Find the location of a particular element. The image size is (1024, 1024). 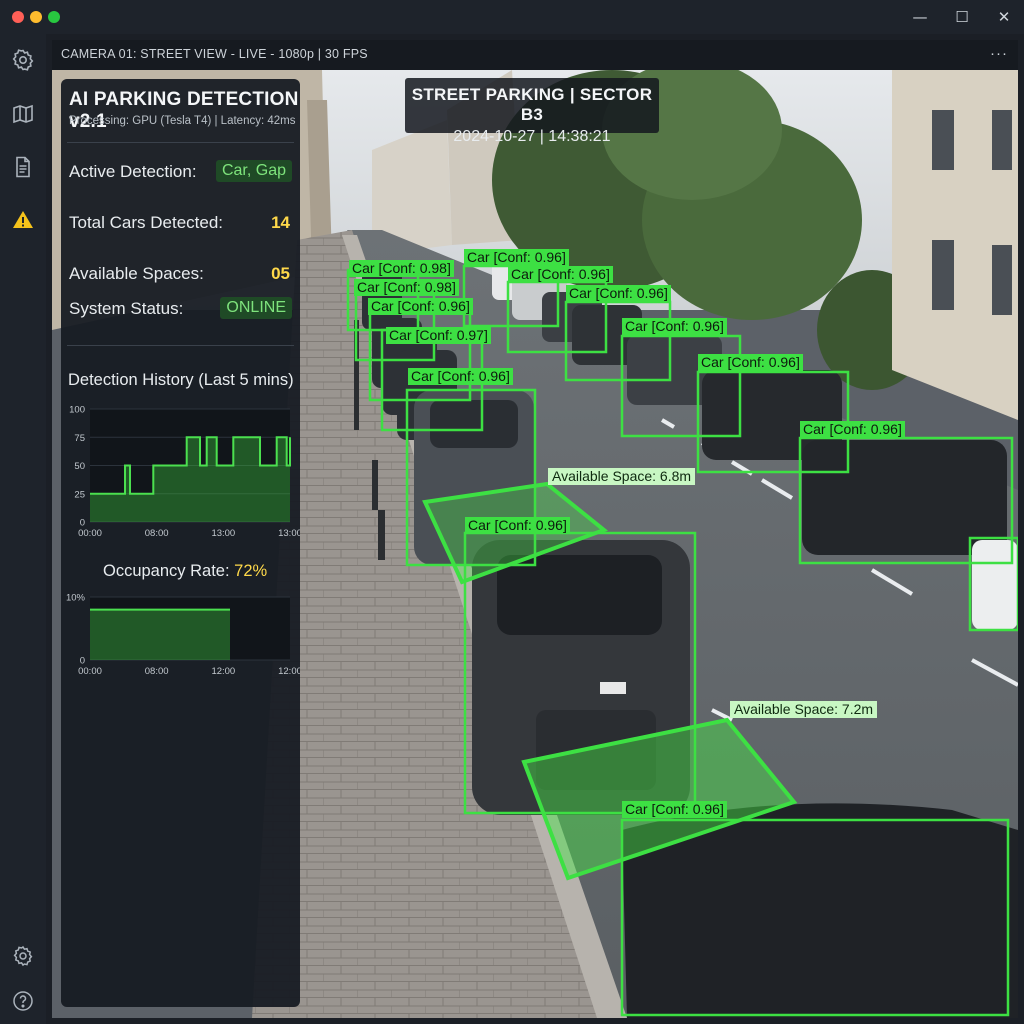

active-detection-value: Car, Gap is located at coordinates (253, 171).